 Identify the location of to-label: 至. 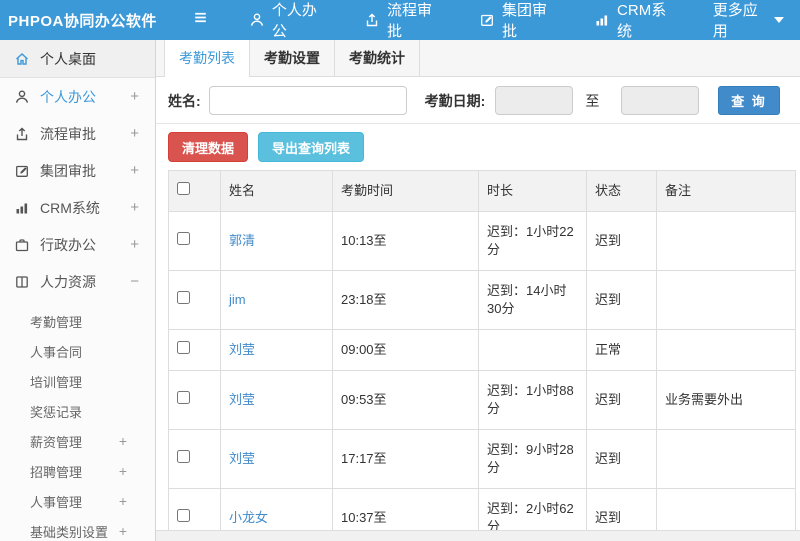
(592, 100).